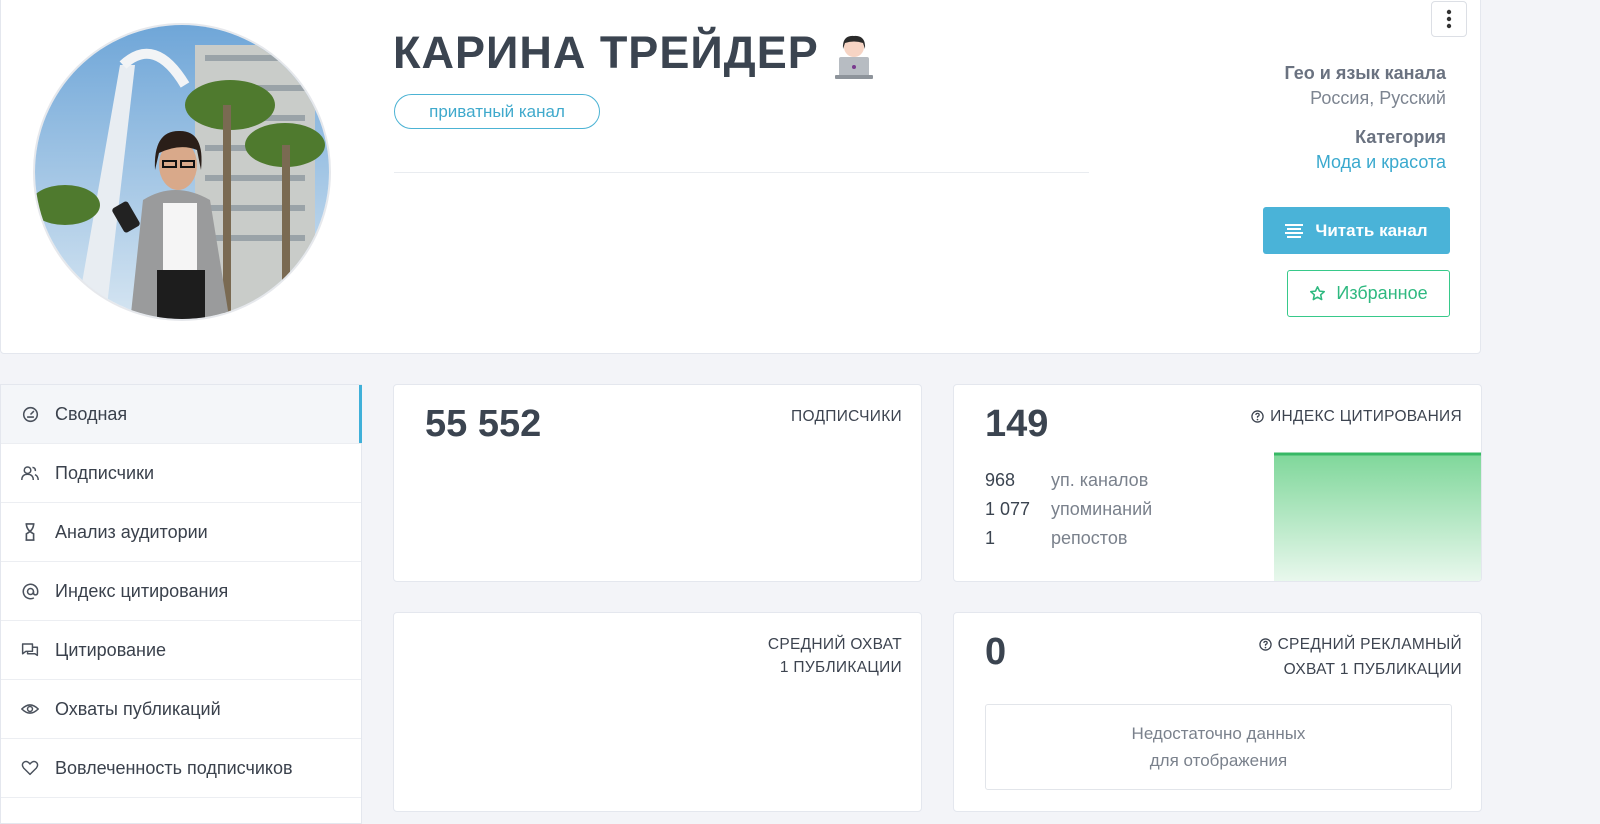 The image size is (1600, 824). Describe the element at coordinates (1371, 230) in the screenshot. I see `read-channel-label: Читать канал` at that location.